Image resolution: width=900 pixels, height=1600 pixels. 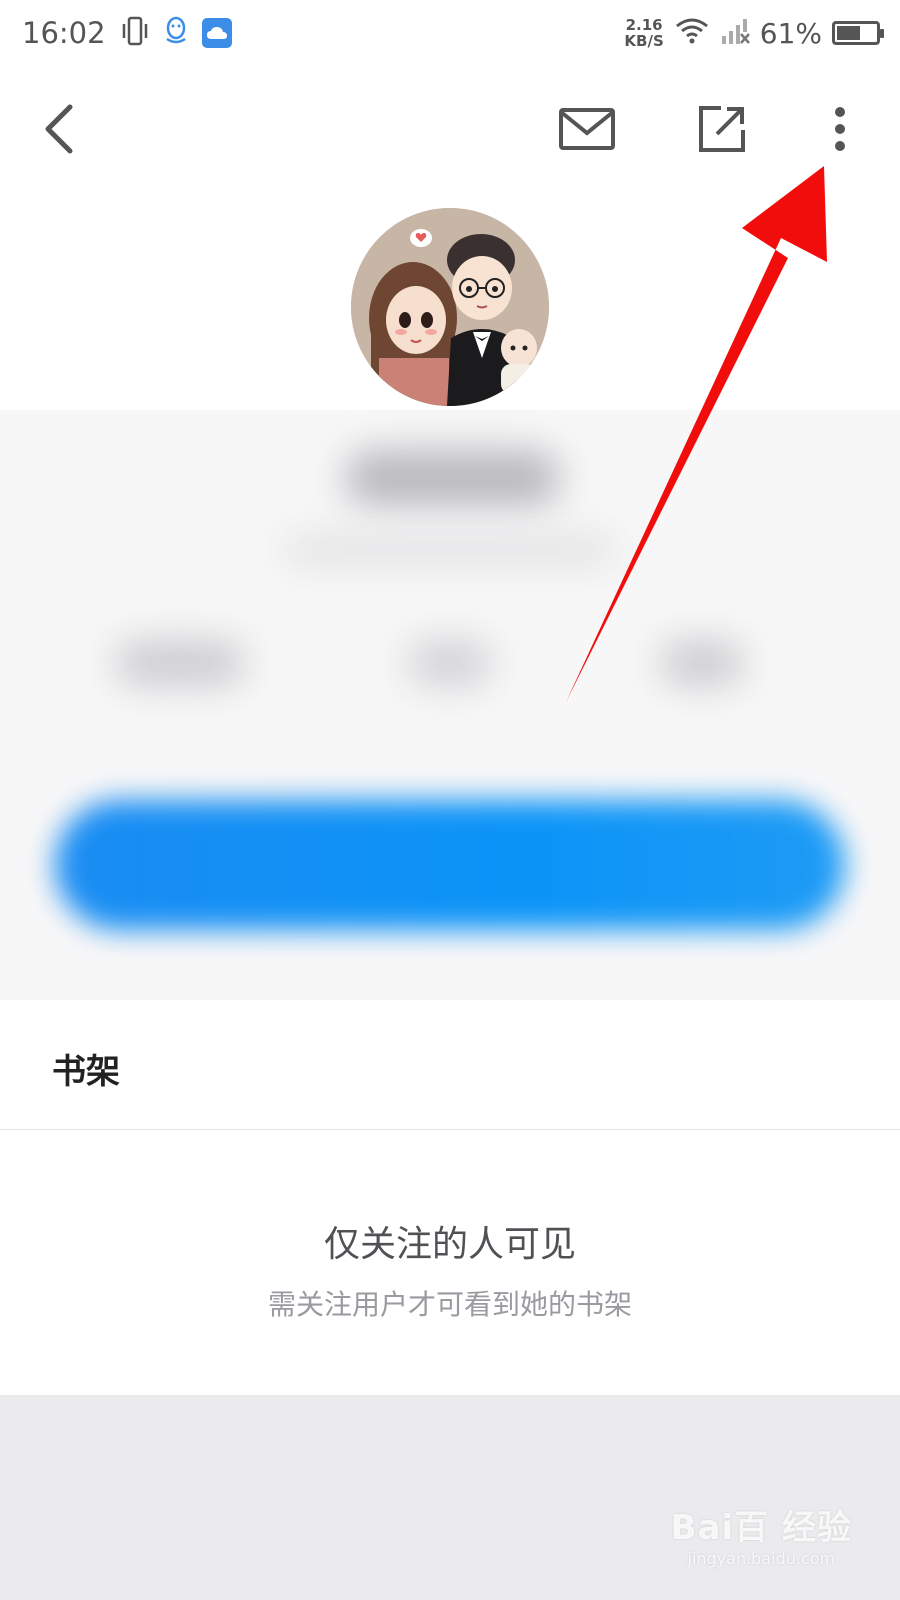 I want to click on more-button, so click(x=840, y=131).